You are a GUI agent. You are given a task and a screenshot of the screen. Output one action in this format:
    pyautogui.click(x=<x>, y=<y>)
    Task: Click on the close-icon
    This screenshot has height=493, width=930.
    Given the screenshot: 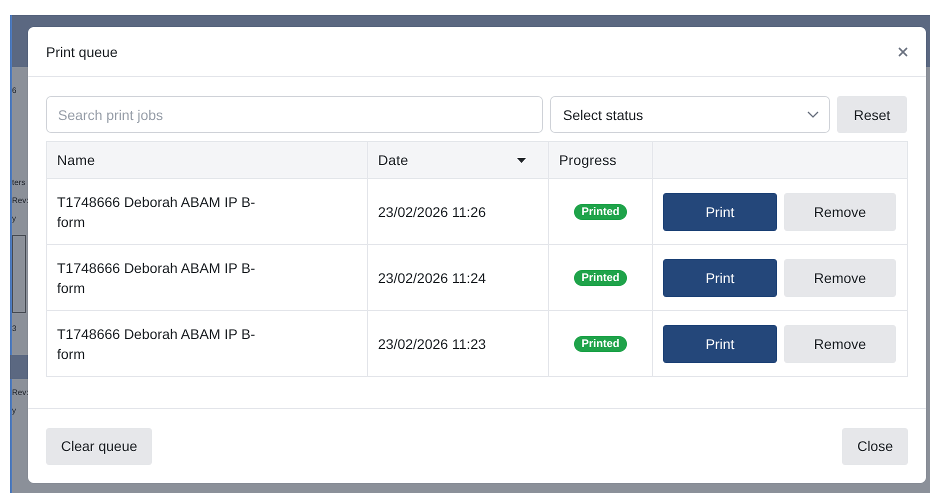 What is the action you would take?
    pyautogui.click(x=903, y=51)
    